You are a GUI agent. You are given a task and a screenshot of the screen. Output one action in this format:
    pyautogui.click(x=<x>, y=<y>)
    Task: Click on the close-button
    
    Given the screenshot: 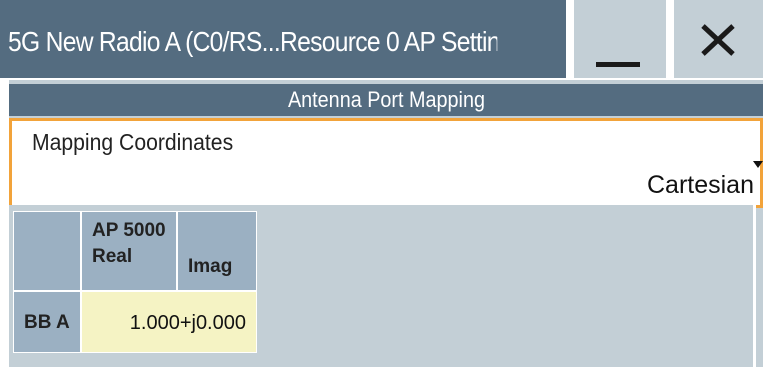 What is the action you would take?
    pyautogui.click(x=718, y=39)
    